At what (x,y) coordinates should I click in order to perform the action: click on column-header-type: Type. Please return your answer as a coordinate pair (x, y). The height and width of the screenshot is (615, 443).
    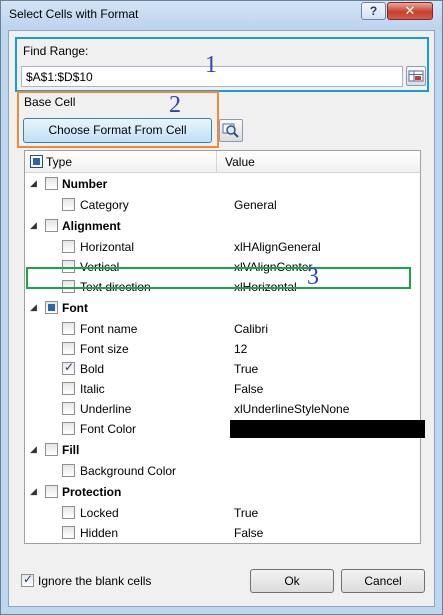
    Looking at the image, I should click on (59, 162).